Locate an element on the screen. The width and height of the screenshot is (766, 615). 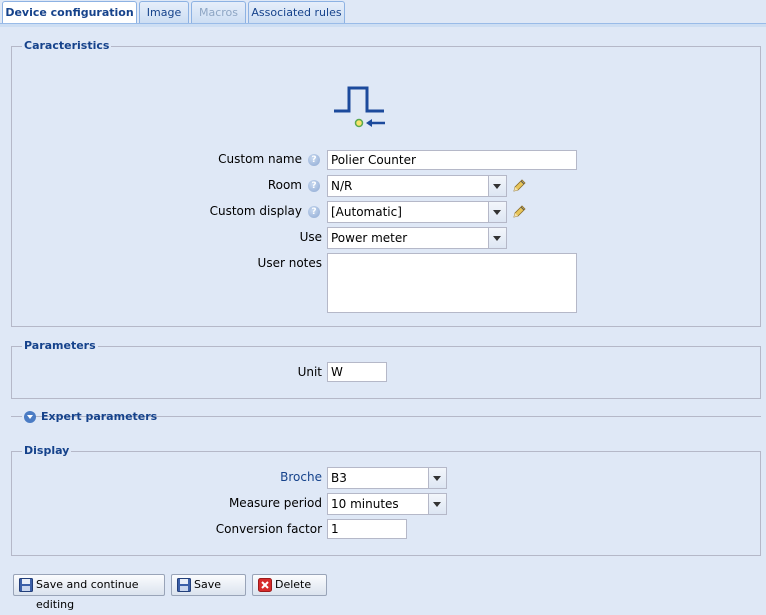
save-label: Save is located at coordinates (208, 584).